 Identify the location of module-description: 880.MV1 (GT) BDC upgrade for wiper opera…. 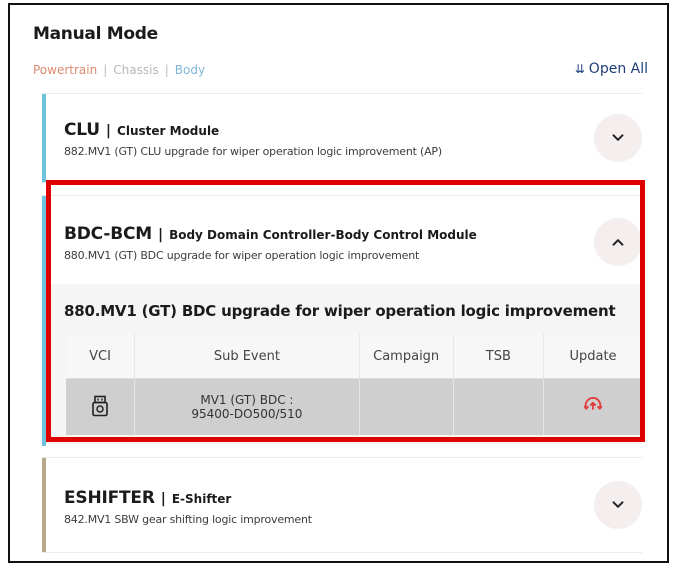
(242, 255).